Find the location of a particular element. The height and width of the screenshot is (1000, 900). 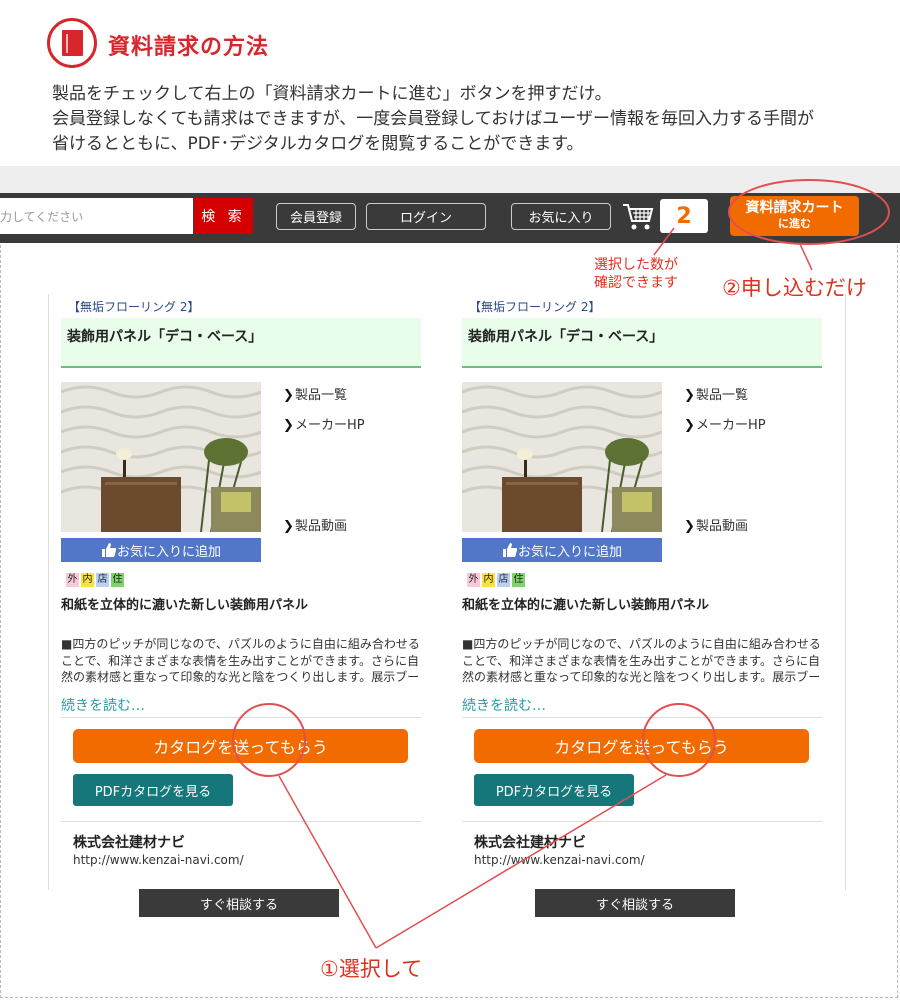

search-button: 検 索 is located at coordinates (223, 216).